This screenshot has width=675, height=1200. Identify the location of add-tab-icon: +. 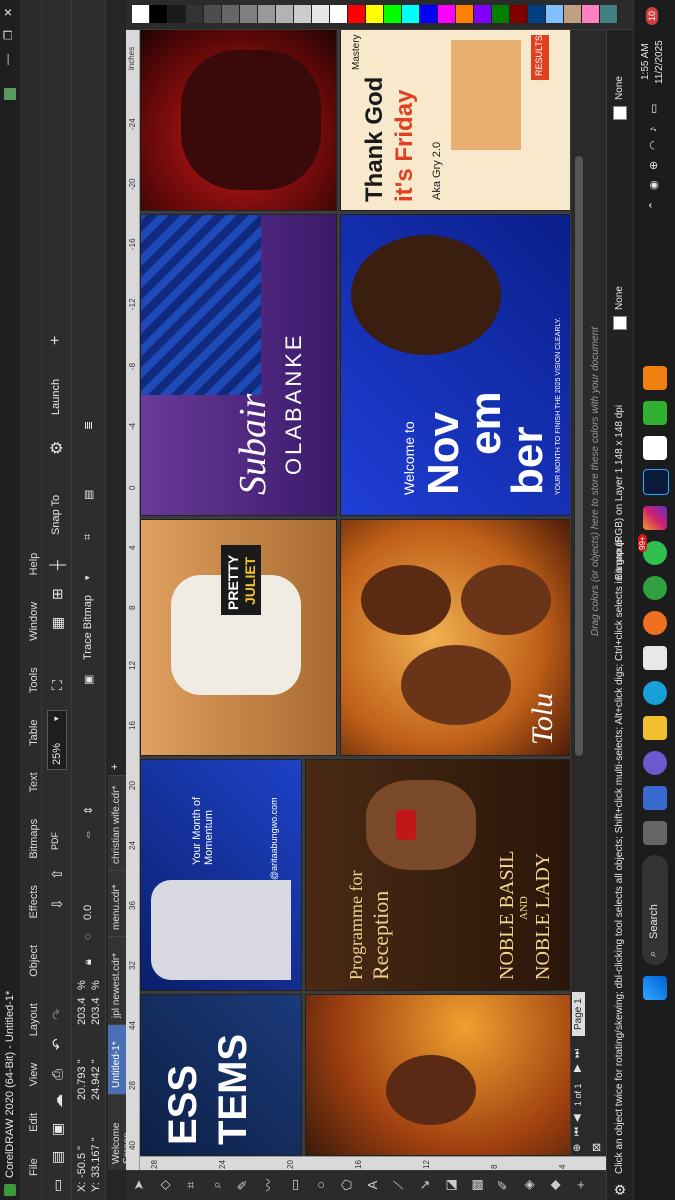
(115, 767).